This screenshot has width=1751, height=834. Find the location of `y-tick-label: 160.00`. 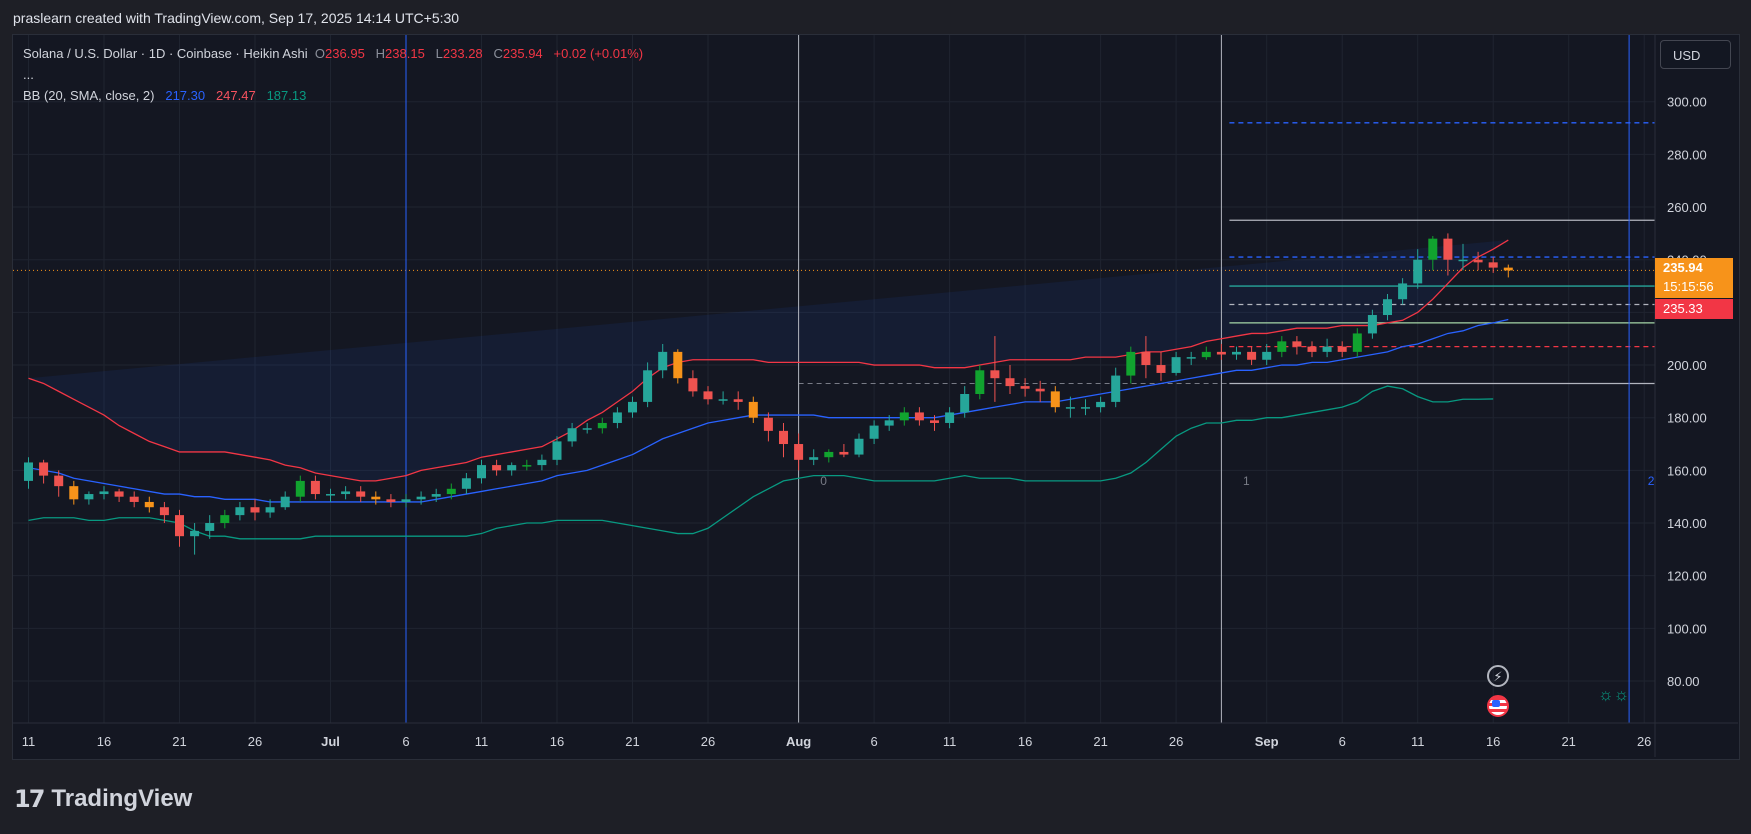

y-tick-label: 160.00 is located at coordinates (1687, 470).